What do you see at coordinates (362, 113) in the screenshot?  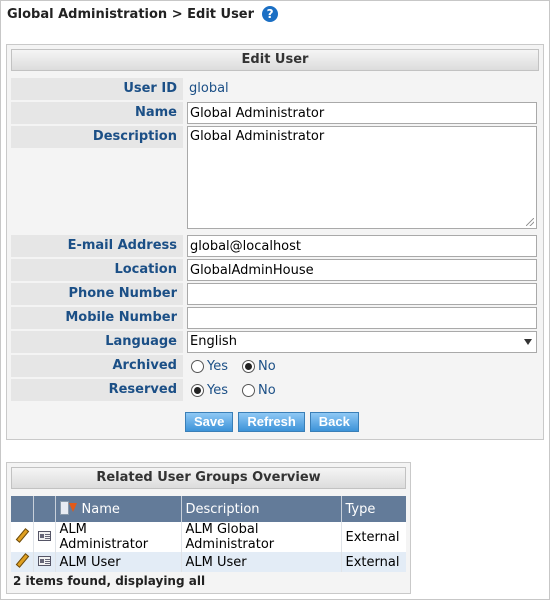 I see `name-input` at bounding box center [362, 113].